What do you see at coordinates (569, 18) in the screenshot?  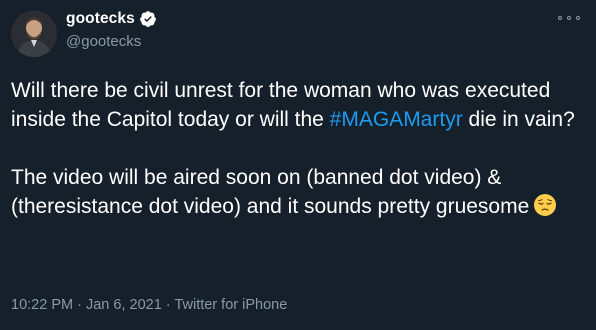 I see `more-options-icon` at bounding box center [569, 18].